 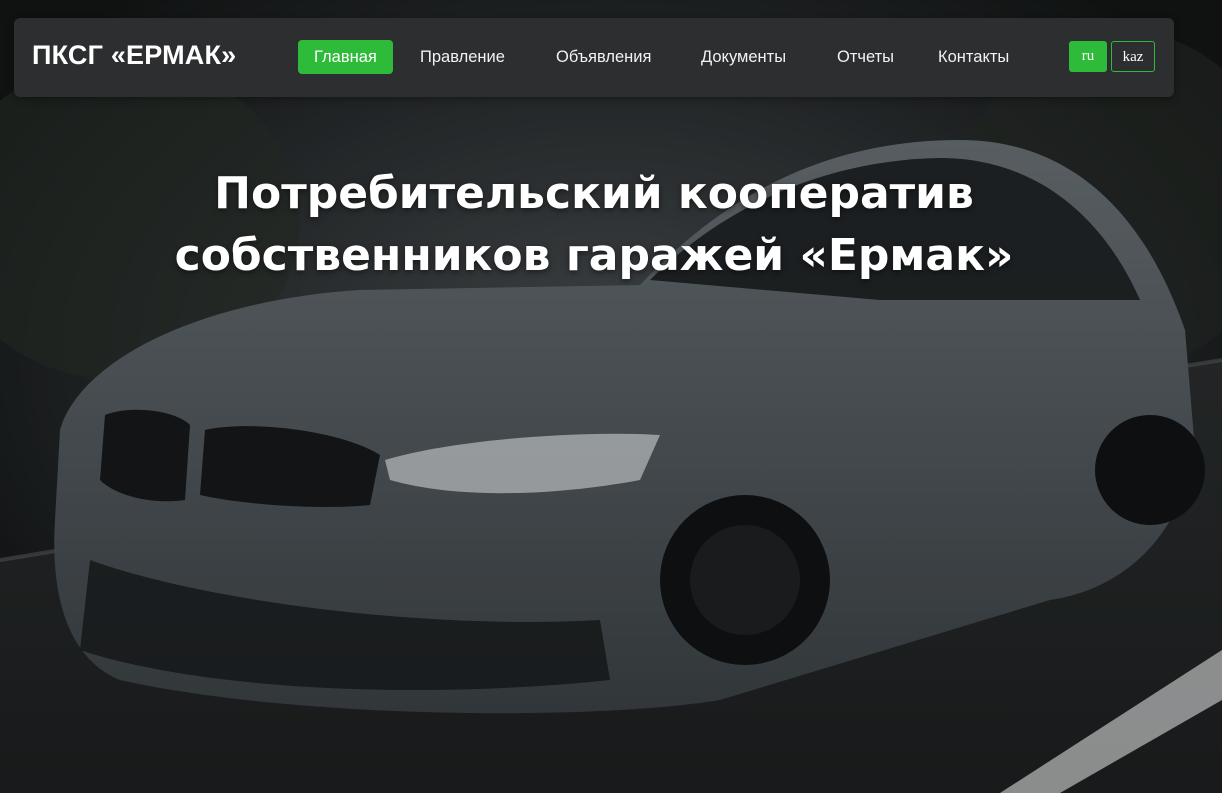 What do you see at coordinates (594, 255) in the screenshot?
I see `hero-title-line2: собственников гаражей «Ермак»` at bounding box center [594, 255].